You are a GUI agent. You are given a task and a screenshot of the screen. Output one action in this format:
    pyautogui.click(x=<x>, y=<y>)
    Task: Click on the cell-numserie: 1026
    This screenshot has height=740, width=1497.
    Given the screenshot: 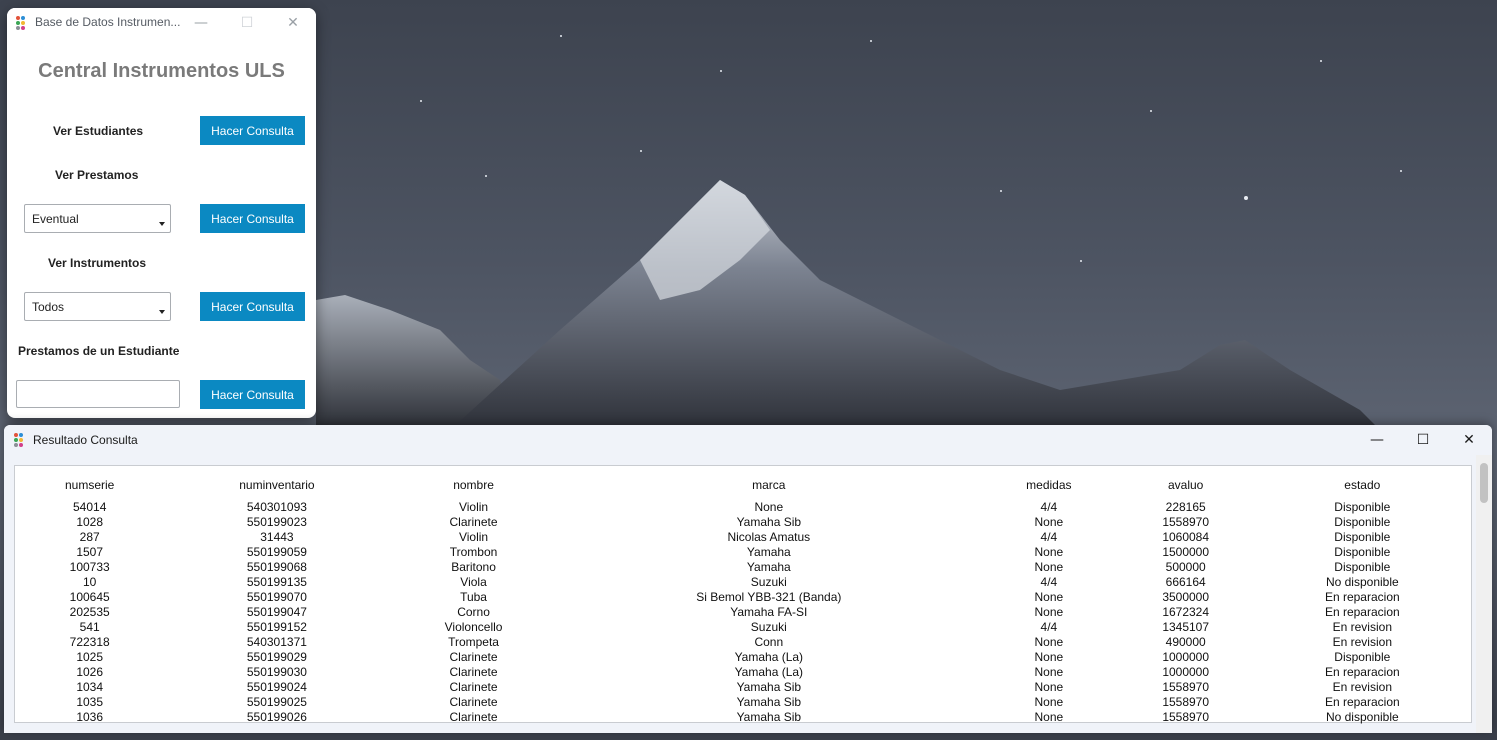 What is the action you would take?
    pyautogui.click(x=90, y=672)
    